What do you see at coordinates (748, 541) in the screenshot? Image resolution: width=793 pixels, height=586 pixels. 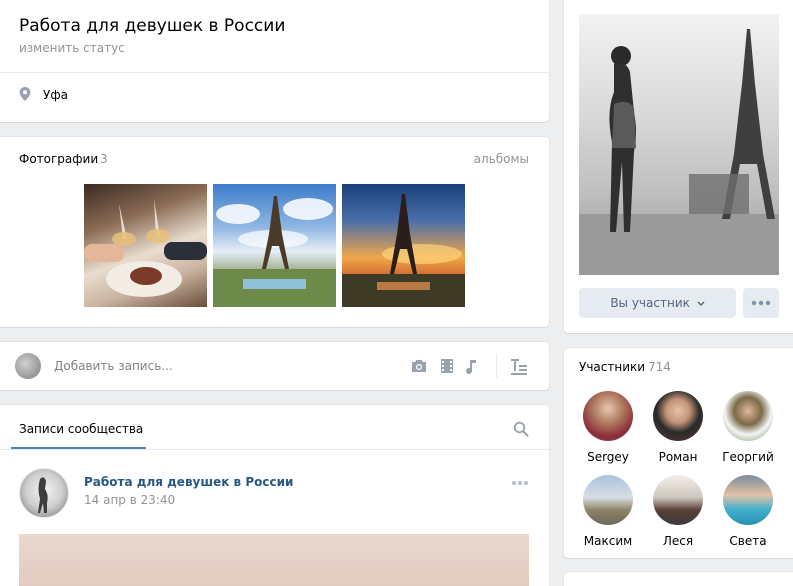 I see `member-name: Света` at bounding box center [748, 541].